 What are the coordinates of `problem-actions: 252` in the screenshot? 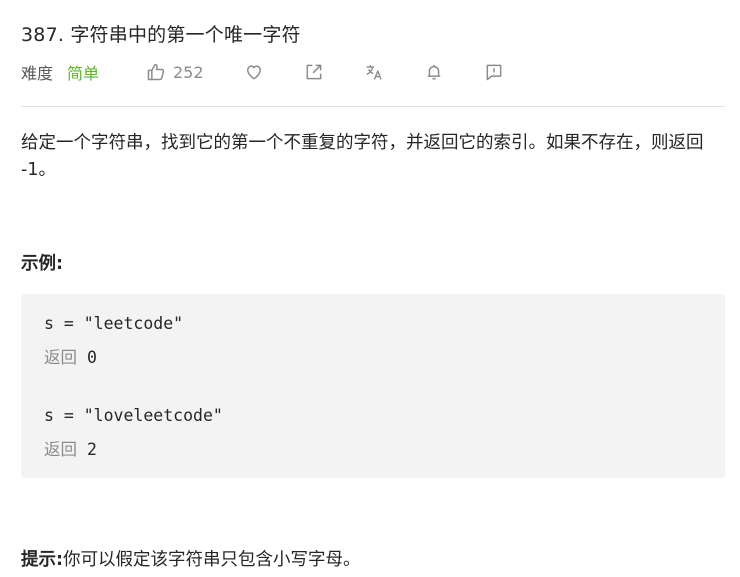 It's located at (370, 72).